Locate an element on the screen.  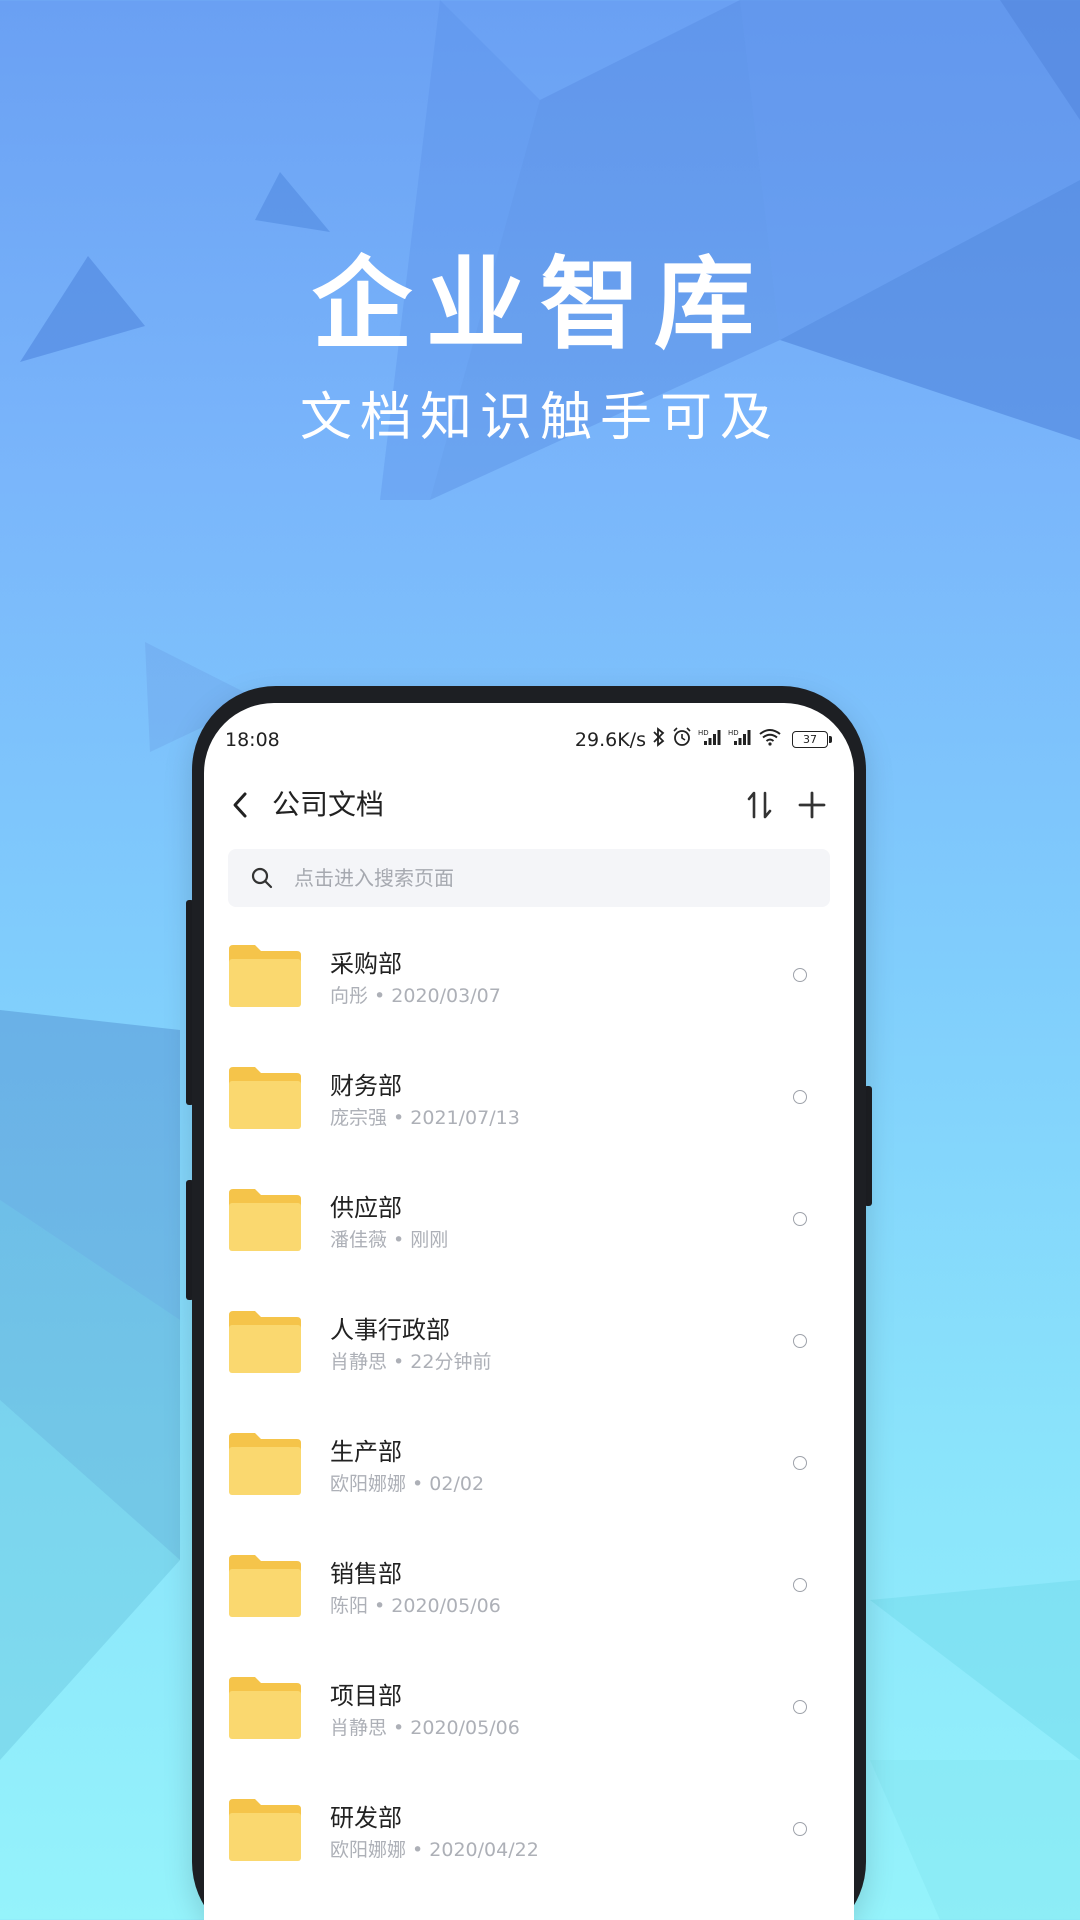
bluetooth-icon is located at coordinates (659, 739).